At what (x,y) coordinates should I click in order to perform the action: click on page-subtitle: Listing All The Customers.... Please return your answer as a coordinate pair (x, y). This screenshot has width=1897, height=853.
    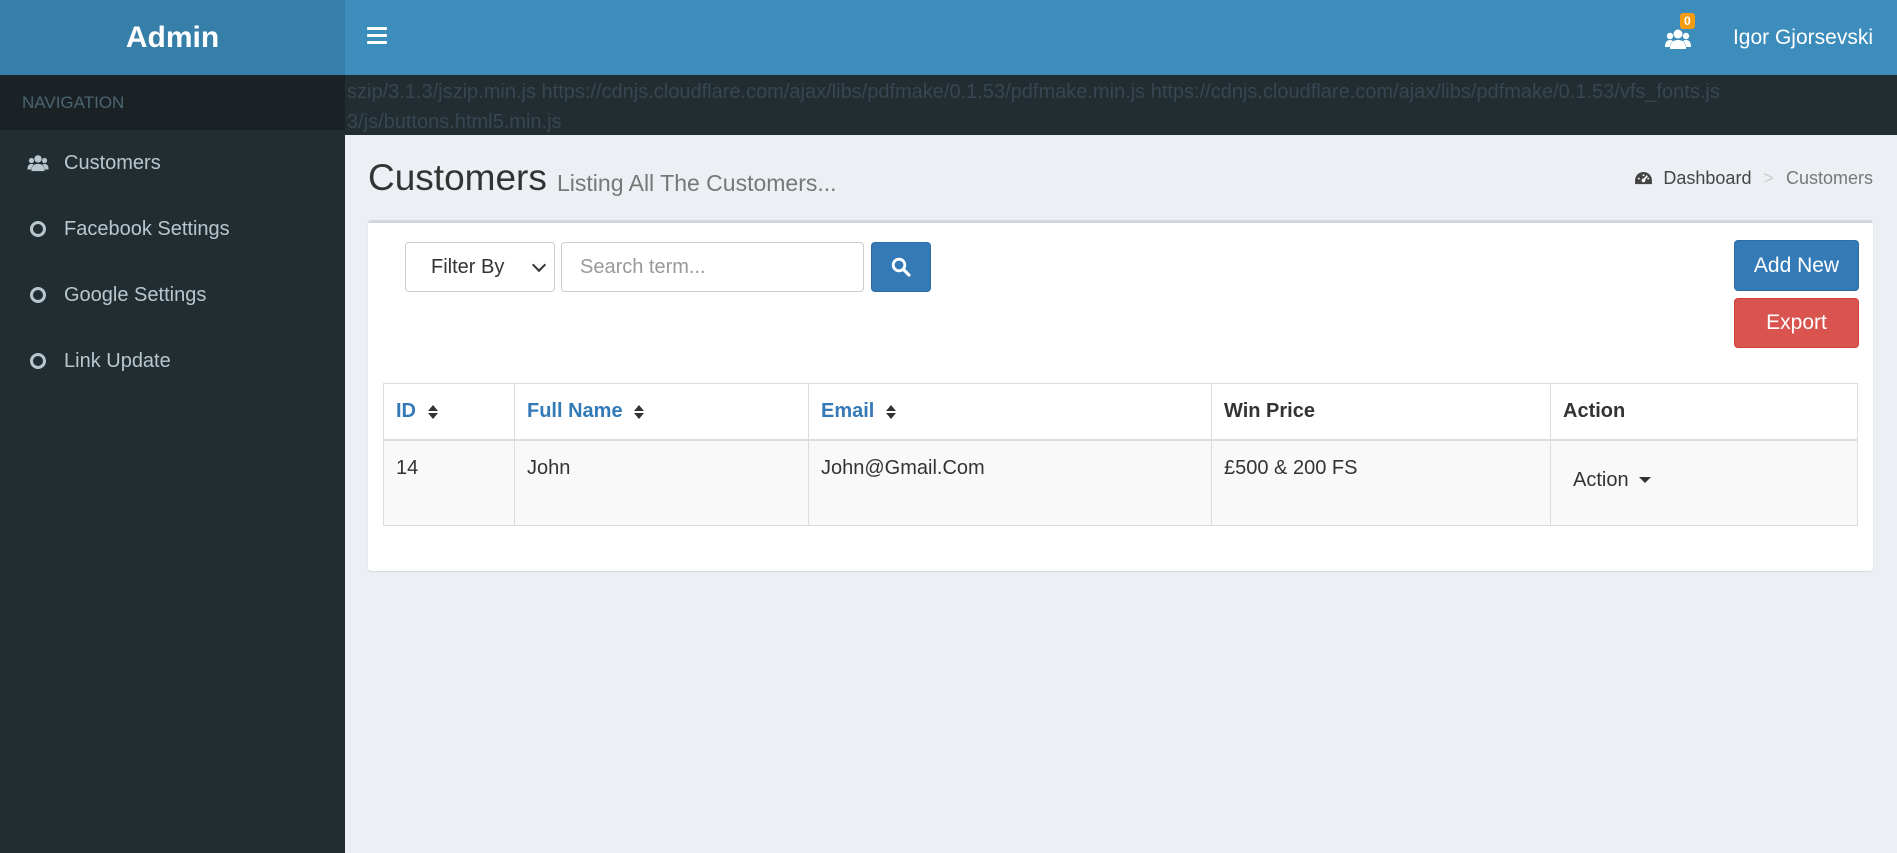
    Looking at the image, I should click on (697, 183).